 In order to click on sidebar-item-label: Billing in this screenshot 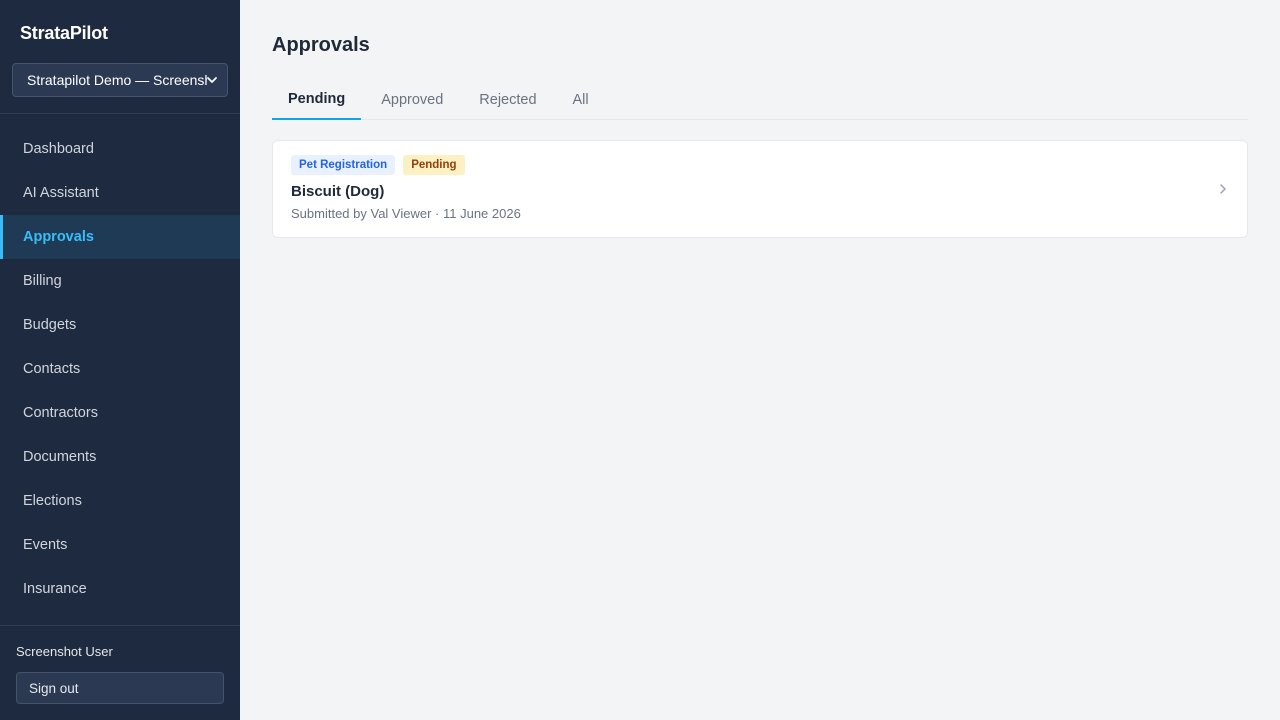, I will do `click(42, 281)`.